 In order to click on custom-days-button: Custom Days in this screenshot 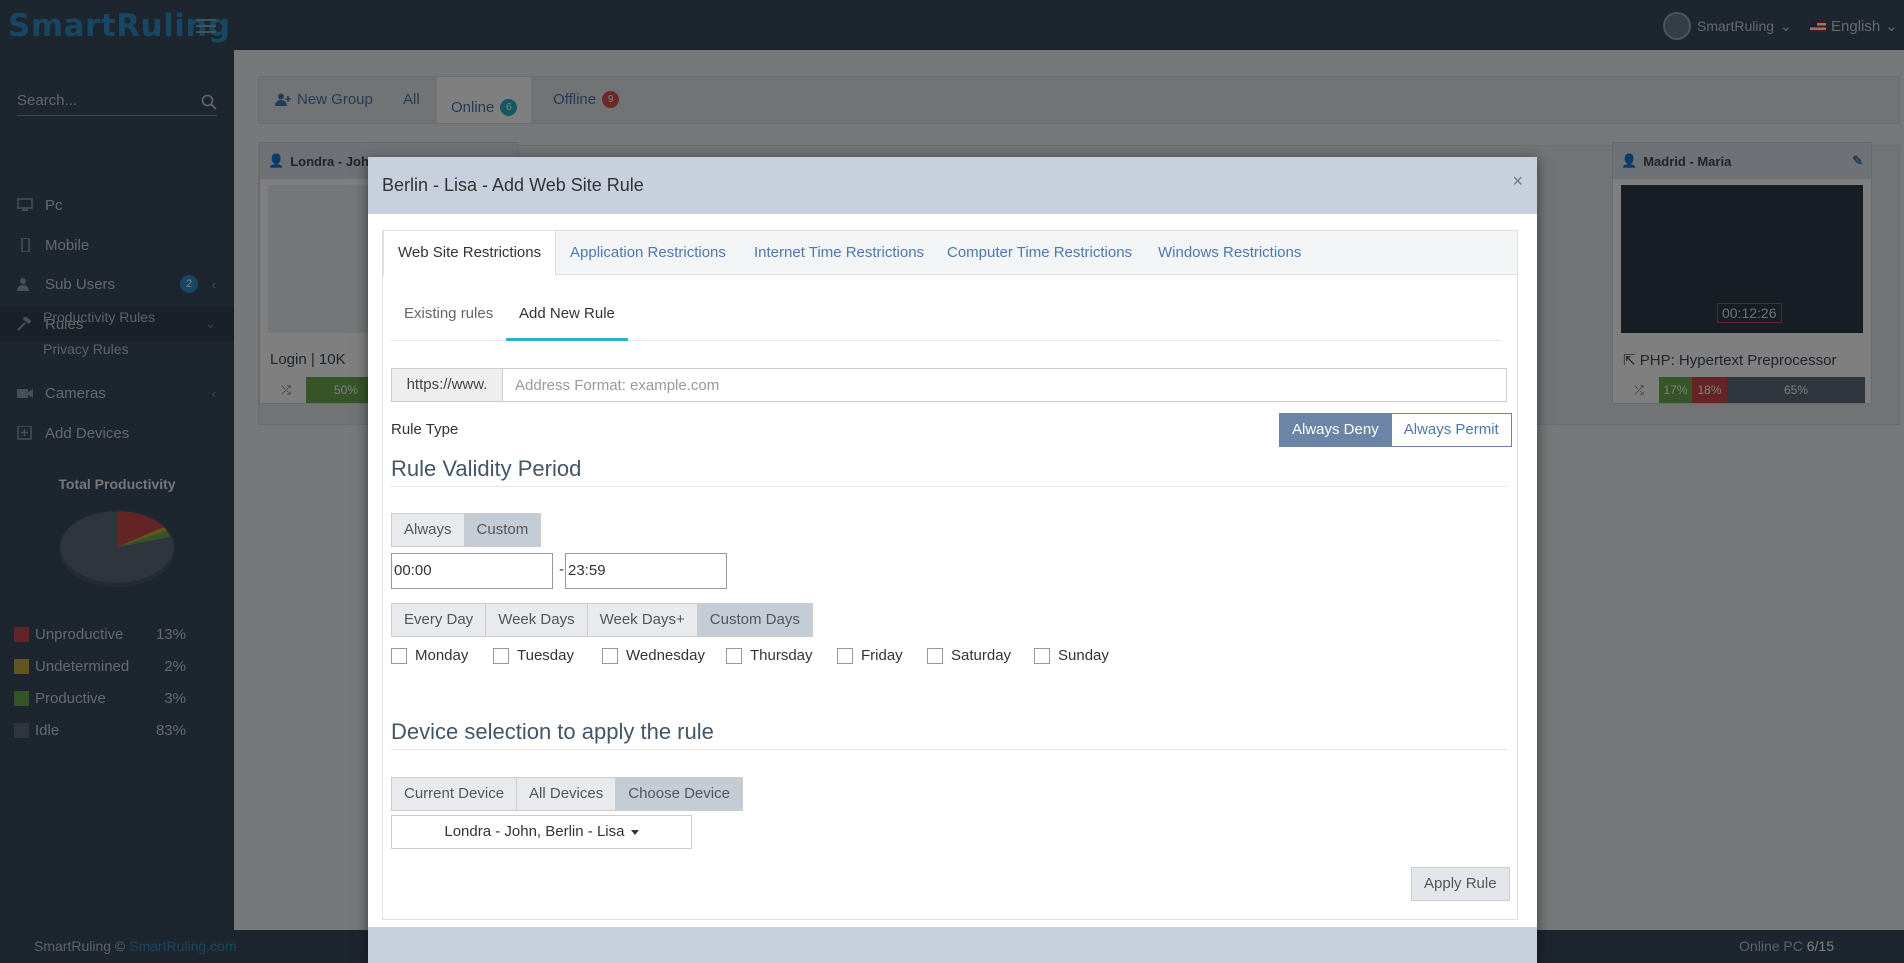, I will do `click(755, 620)`.